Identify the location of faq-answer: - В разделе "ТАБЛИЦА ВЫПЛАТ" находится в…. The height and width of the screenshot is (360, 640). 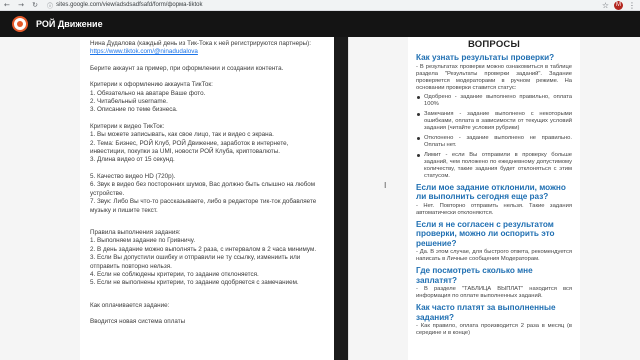
(494, 292).